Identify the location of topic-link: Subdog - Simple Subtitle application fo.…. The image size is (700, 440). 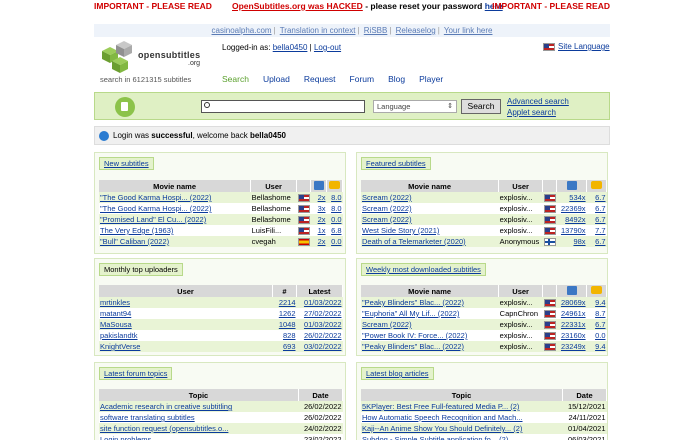
(435, 437).